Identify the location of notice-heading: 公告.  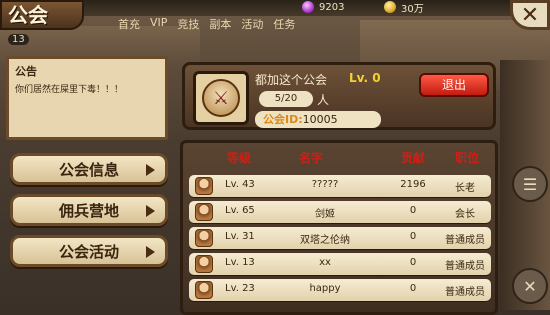
(26, 71).